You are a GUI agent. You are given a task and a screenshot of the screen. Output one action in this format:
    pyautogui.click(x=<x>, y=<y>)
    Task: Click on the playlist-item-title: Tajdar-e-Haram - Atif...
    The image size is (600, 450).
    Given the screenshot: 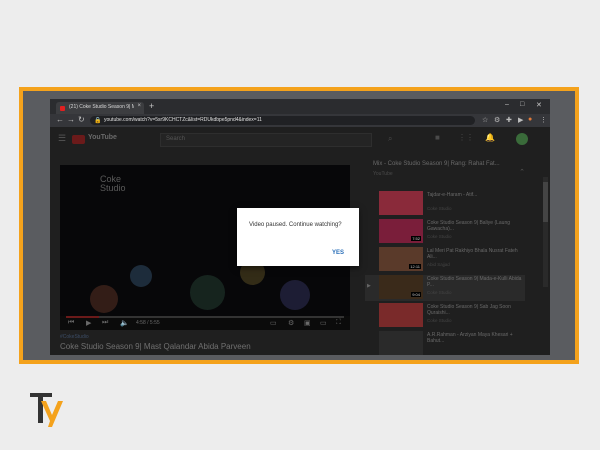 What is the action you would take?
    pyautogui.click(x=452, y=195)
    